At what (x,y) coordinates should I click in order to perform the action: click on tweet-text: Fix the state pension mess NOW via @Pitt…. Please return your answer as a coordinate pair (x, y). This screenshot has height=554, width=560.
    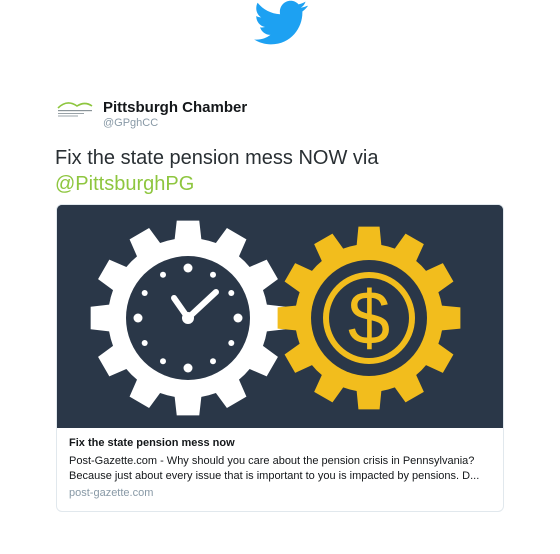
    Looking at the image, I should click on (275, 171).